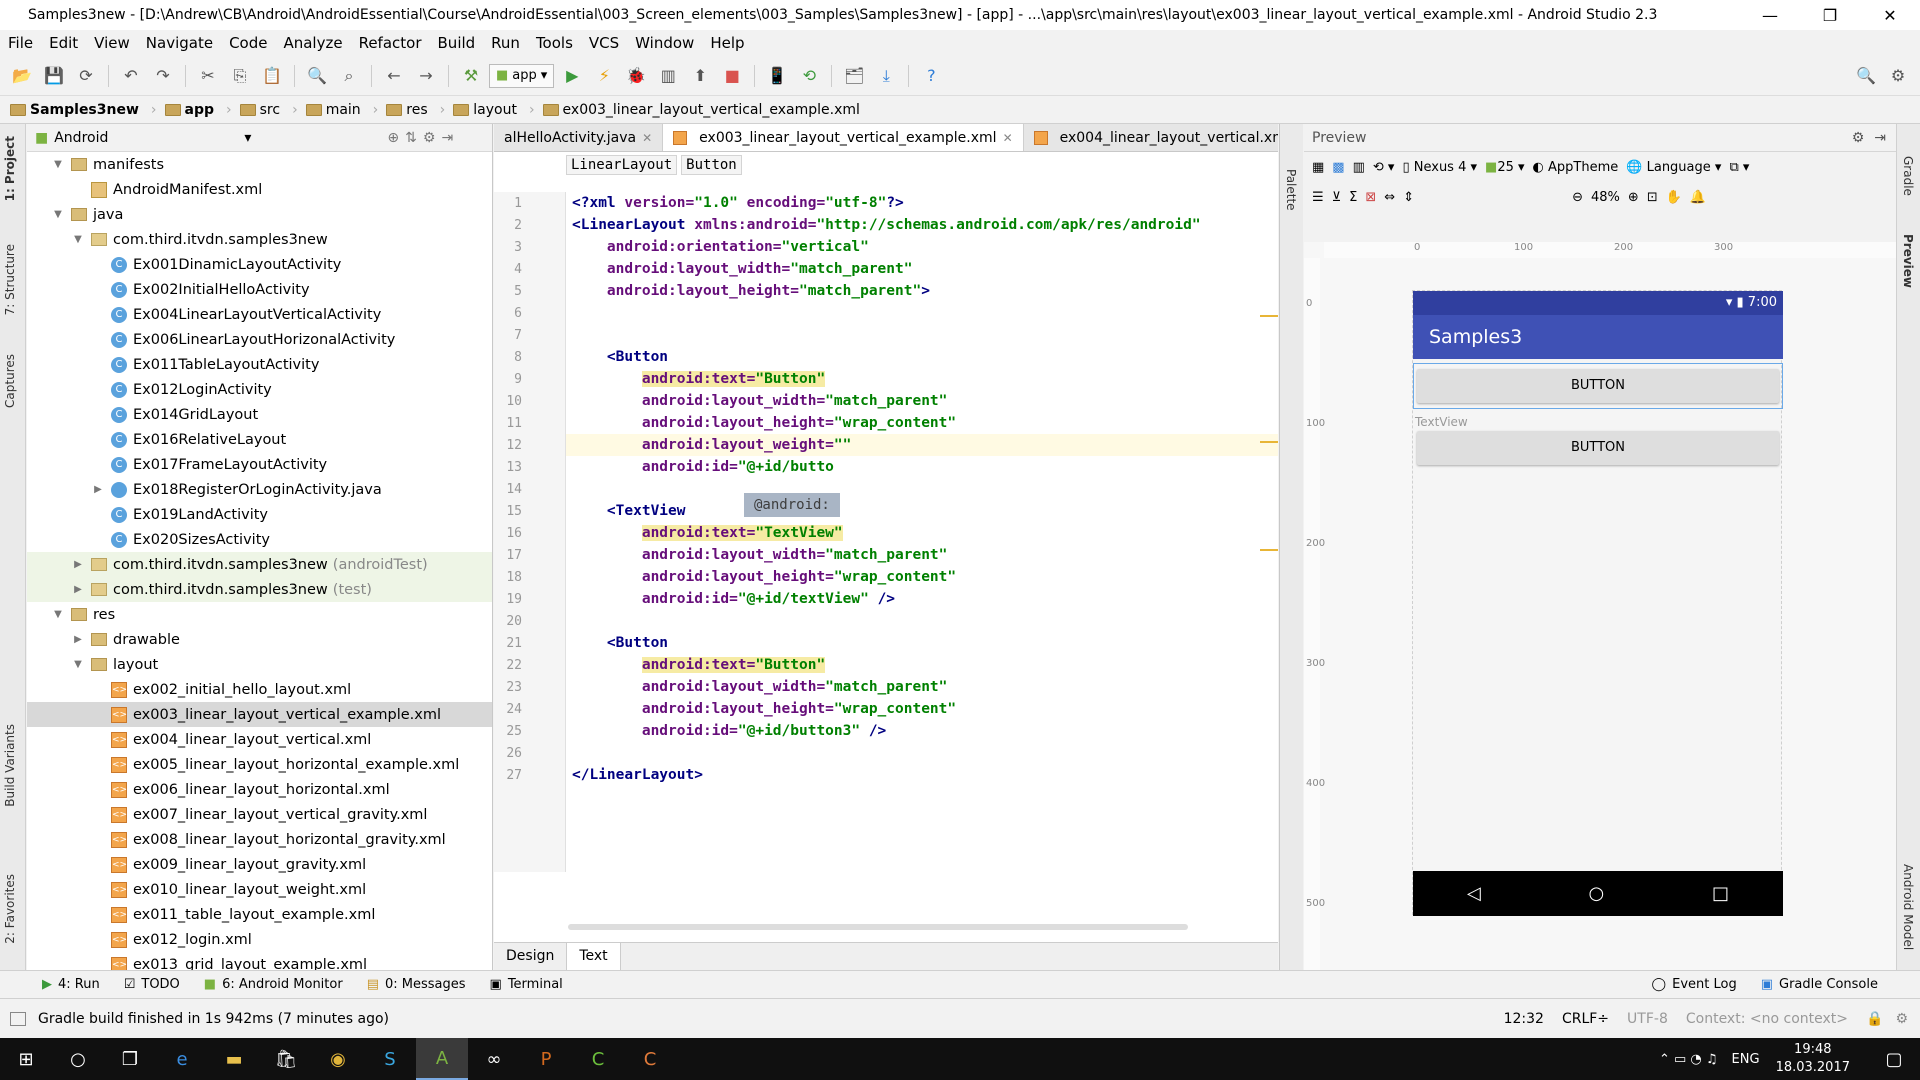 The width and height of the screenshot is (1920, 1080). Describe the element at coordinates (419, 110) in the screenshot. I see `breadcrumb-item: res ›` at that location.